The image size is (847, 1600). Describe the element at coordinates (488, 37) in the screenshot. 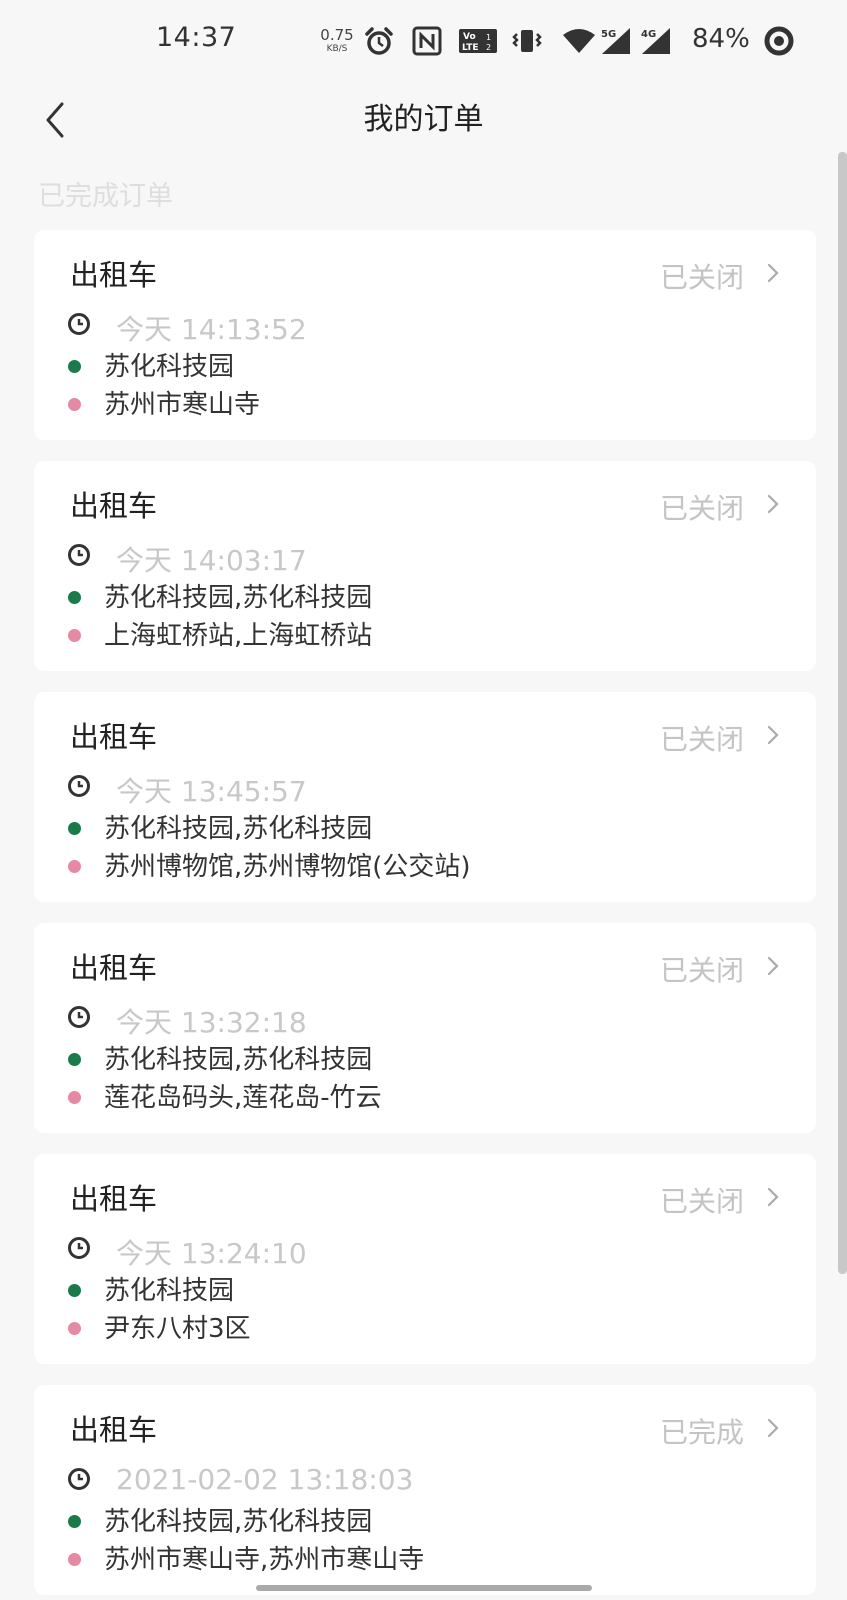

I see `svg-text: 1` at that location.